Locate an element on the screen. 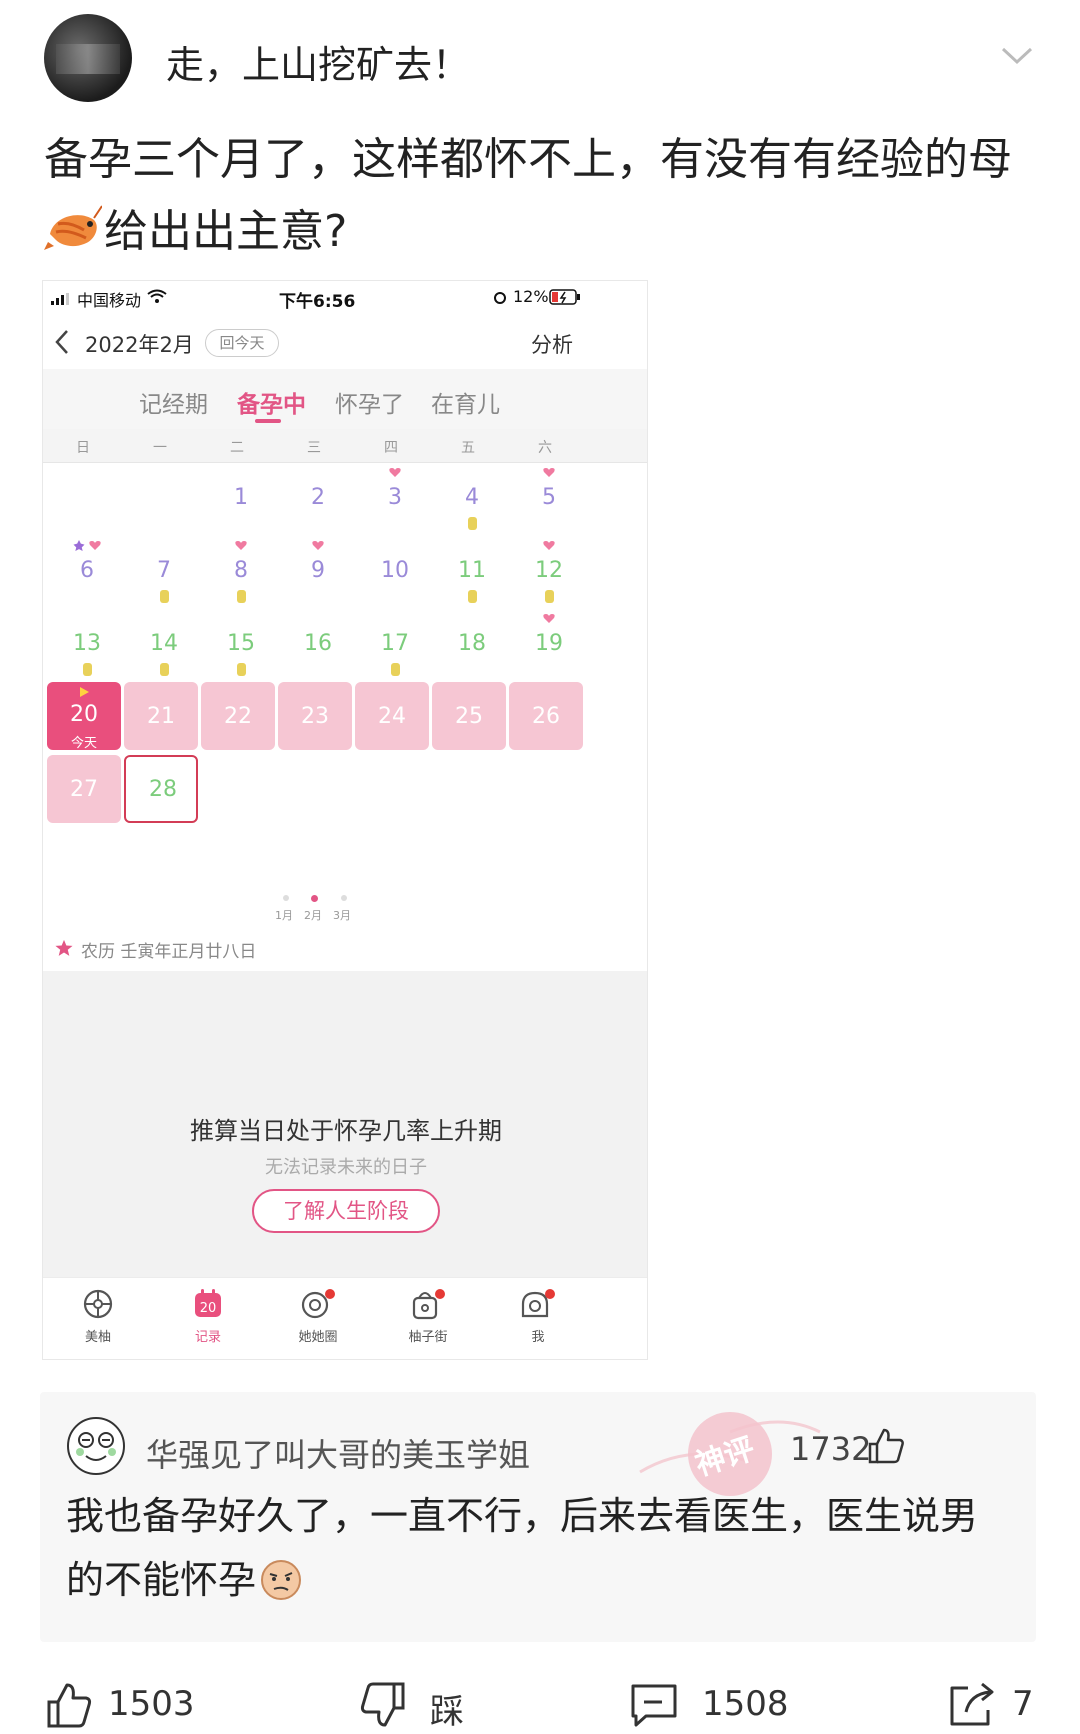 Image resolution: width=1080 pixels, height=1734 pixels. tab-circle: 她她圈 is located at coordinates (318, 1316).